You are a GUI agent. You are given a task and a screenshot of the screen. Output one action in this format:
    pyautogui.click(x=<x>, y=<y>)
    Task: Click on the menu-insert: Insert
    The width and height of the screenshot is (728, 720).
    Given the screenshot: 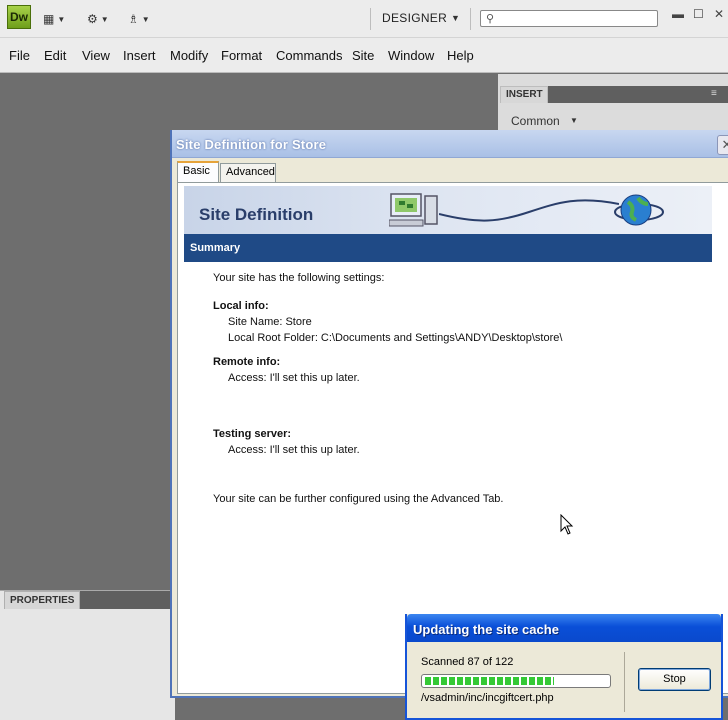 What is the action you would take?
    pyautogui.click(x=139, y=55)
    